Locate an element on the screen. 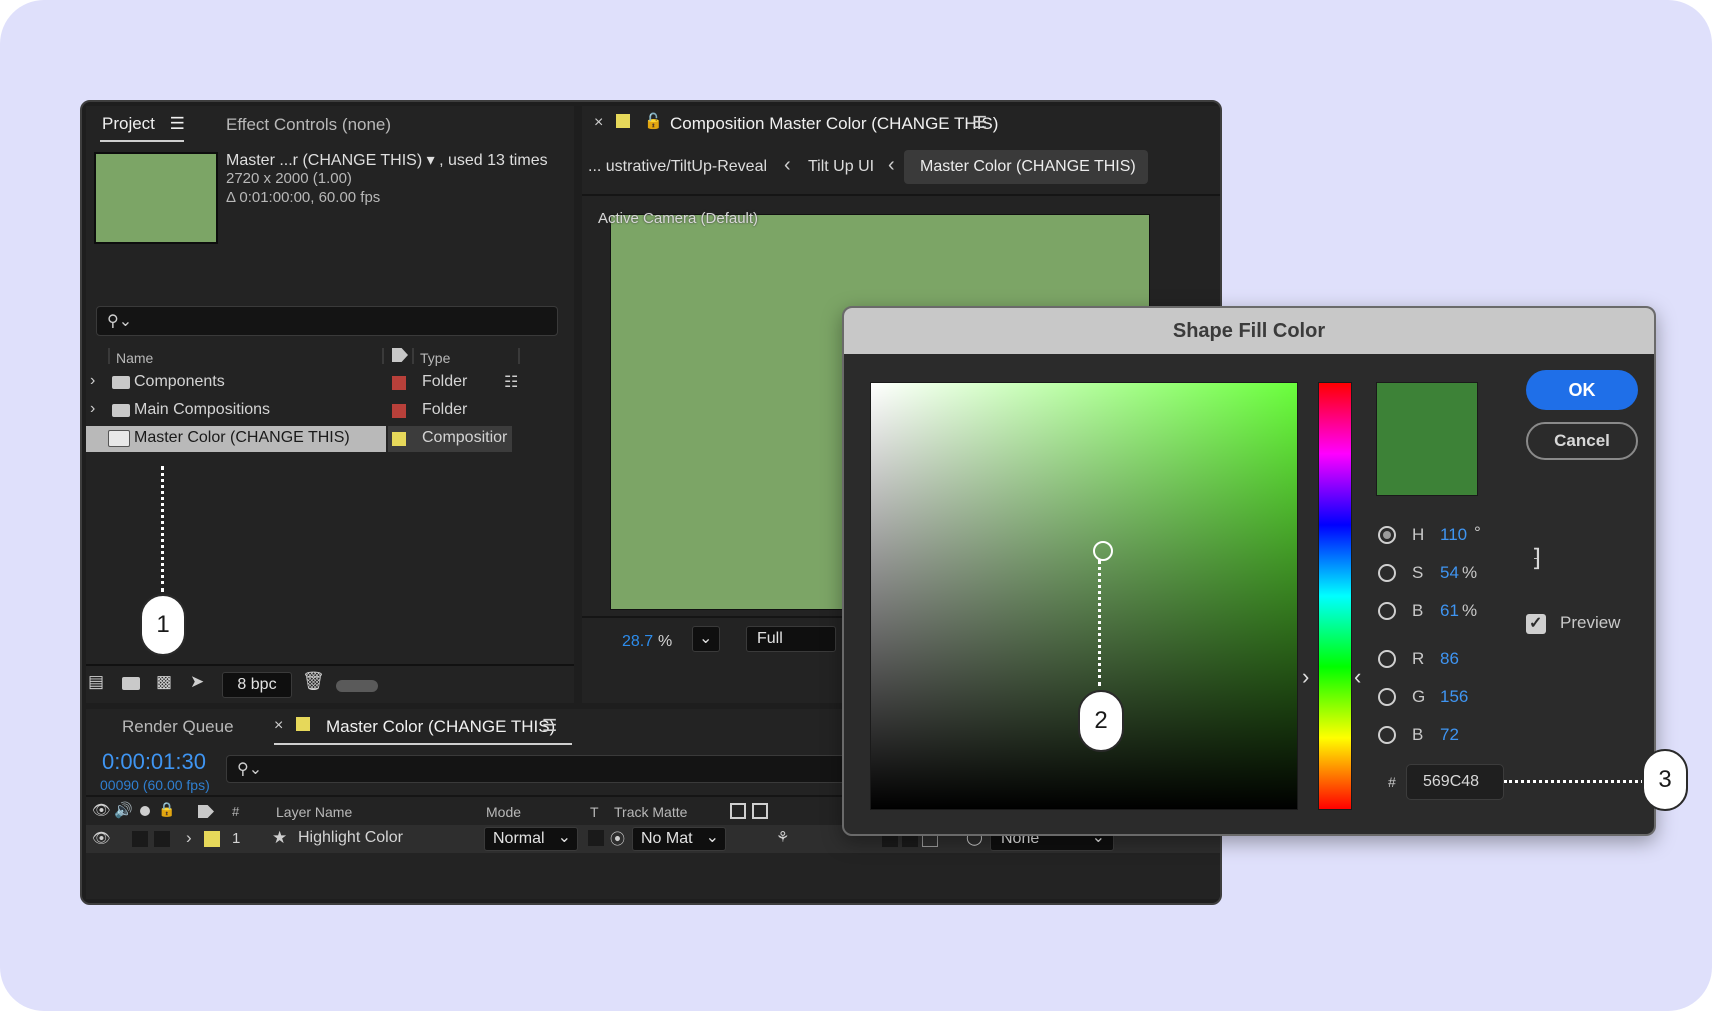 This screenshot has height=1011, width=1712. preserve-transparency-switch is located at coordinates (596, 838).